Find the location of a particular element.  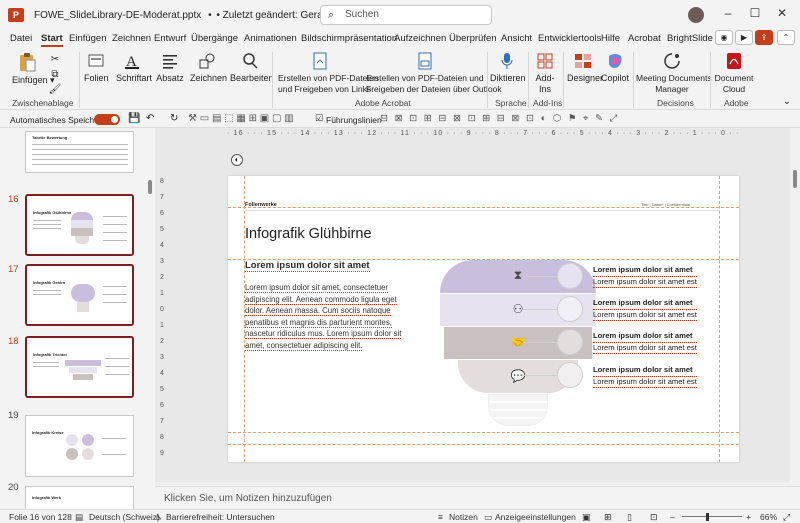

spellcheck-icon: ▤ is located at coordinates (79, 517).